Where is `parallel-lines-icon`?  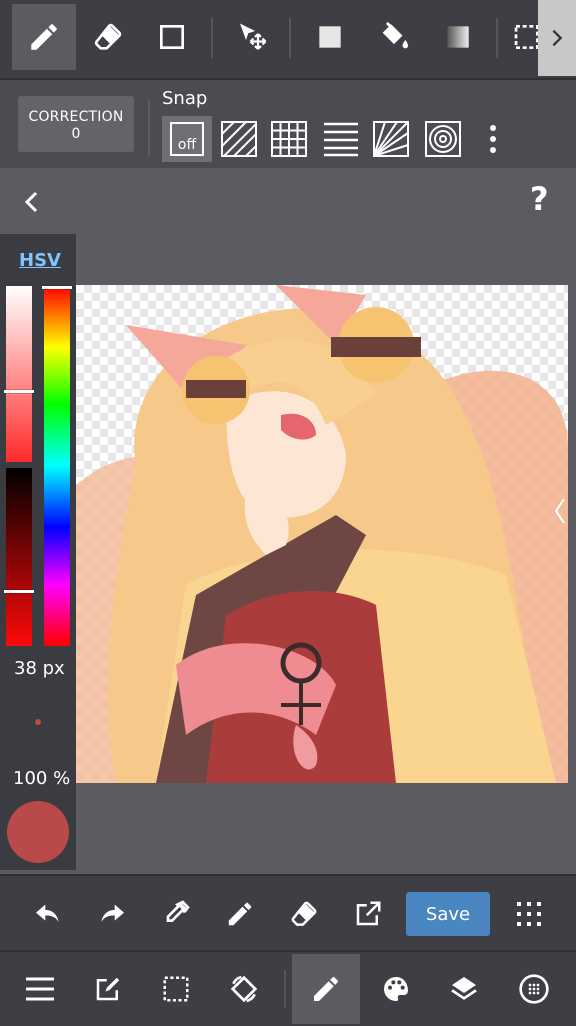
parallel-lines-icon is located at coordinates (239, 139).